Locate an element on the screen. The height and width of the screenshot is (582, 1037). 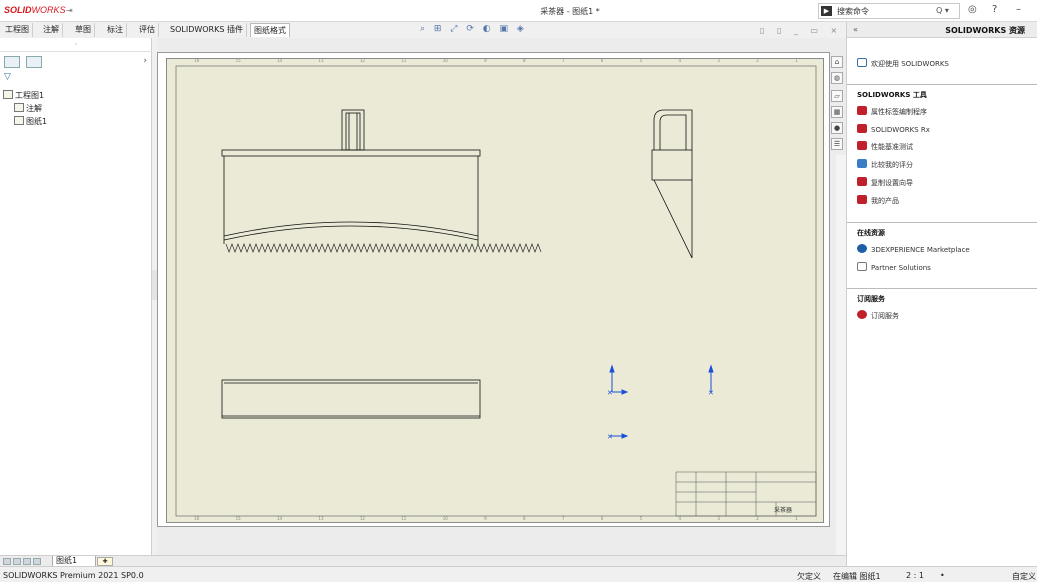
file-explorer-icon: ▱ is located at coordinates (837, 96).